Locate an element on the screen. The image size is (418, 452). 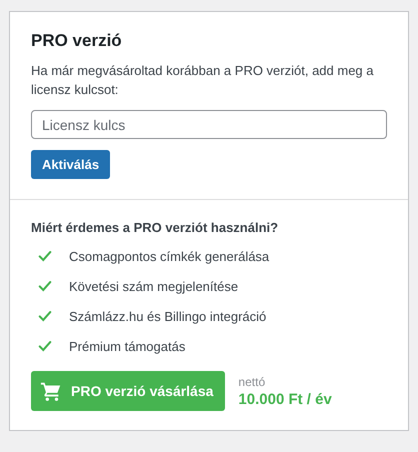
benefit-text: Csomagpontos címkék generálása is located at coordinates (169, 256).